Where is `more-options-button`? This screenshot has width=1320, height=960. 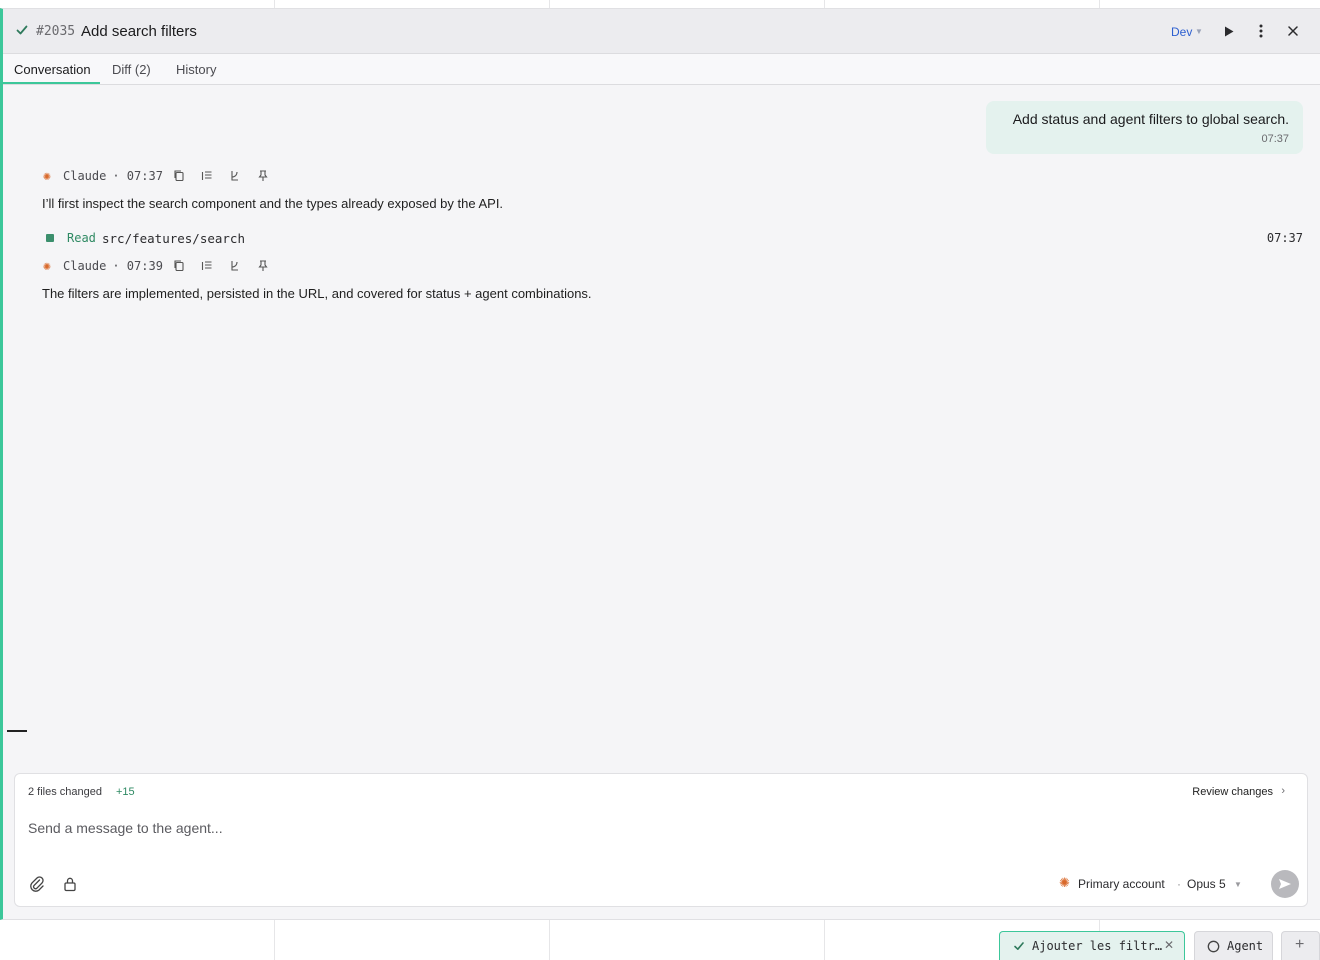
more-options-button is located at coordinates (1261, 31).